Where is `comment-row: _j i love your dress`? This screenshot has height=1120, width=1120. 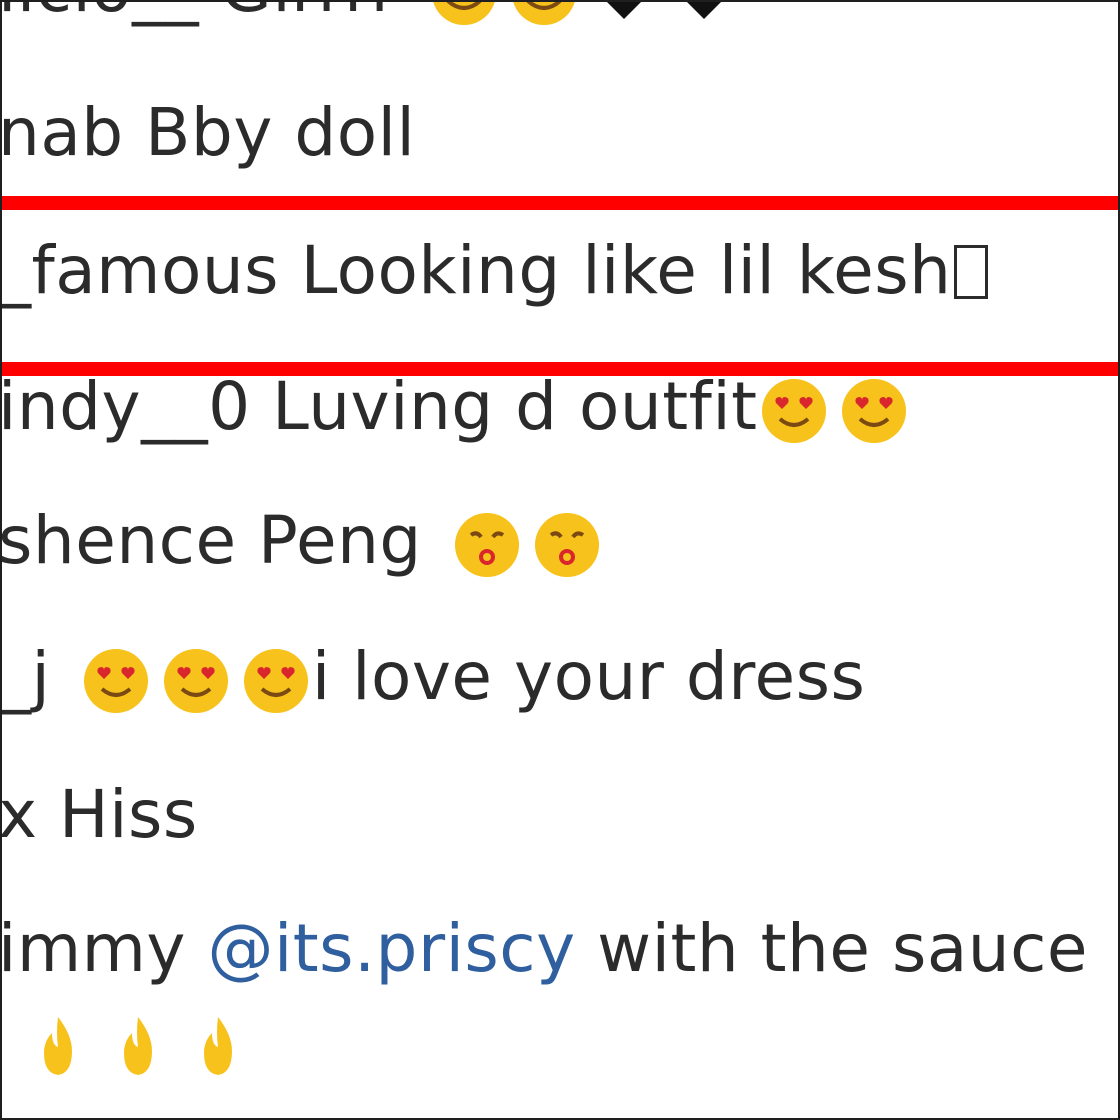
comment-row: _j i love your dress is located at coordinates (432, 680).